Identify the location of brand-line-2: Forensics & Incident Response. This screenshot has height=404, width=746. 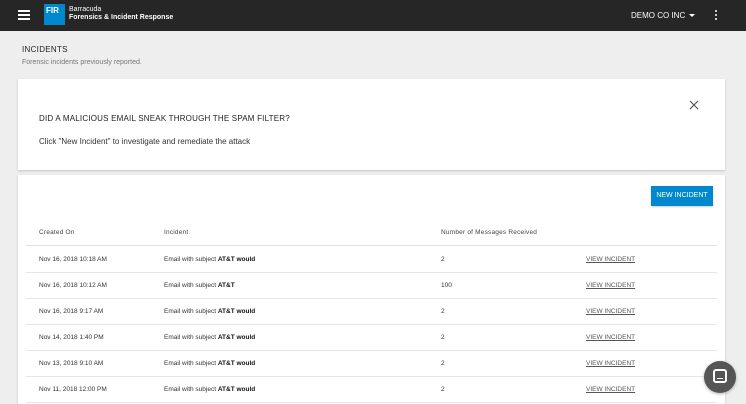
(121, 17).